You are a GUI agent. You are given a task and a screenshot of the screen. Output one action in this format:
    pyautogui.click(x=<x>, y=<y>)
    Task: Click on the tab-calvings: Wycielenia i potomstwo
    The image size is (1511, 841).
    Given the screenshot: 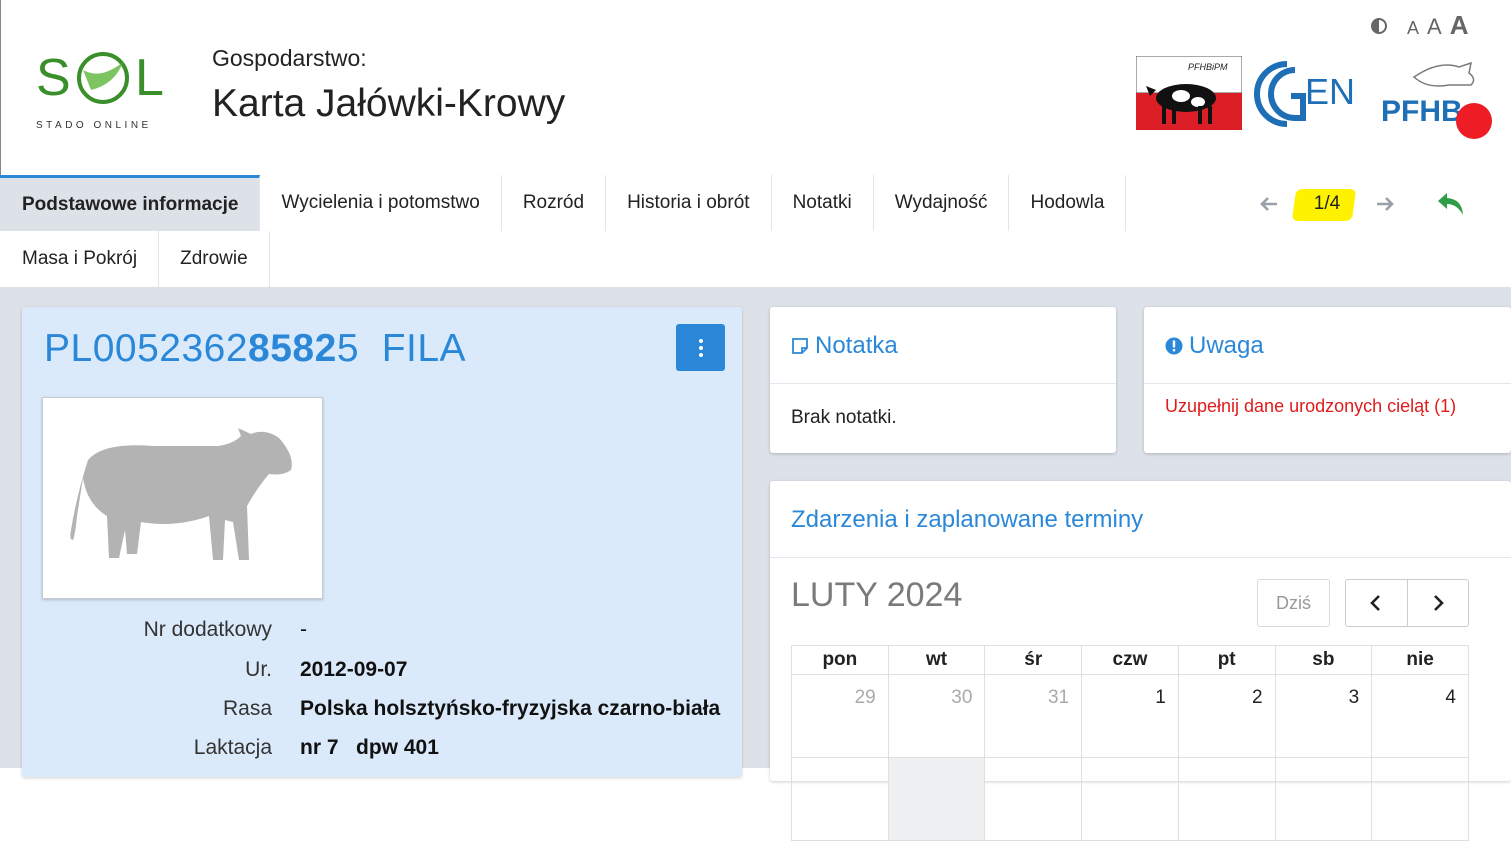 What is the action you would take?
    pyautogui.click(x=381, y=203)
    